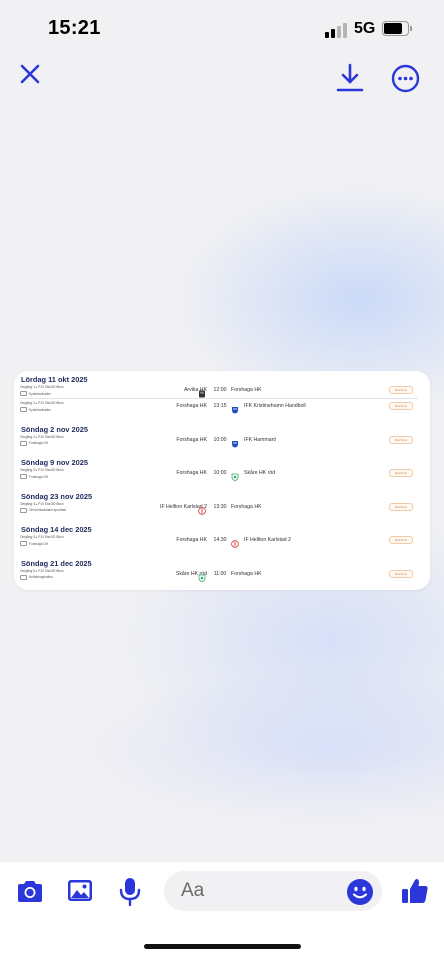  I want to click on day-heading: Söndag 14 dec 2025, so click(56, 529).